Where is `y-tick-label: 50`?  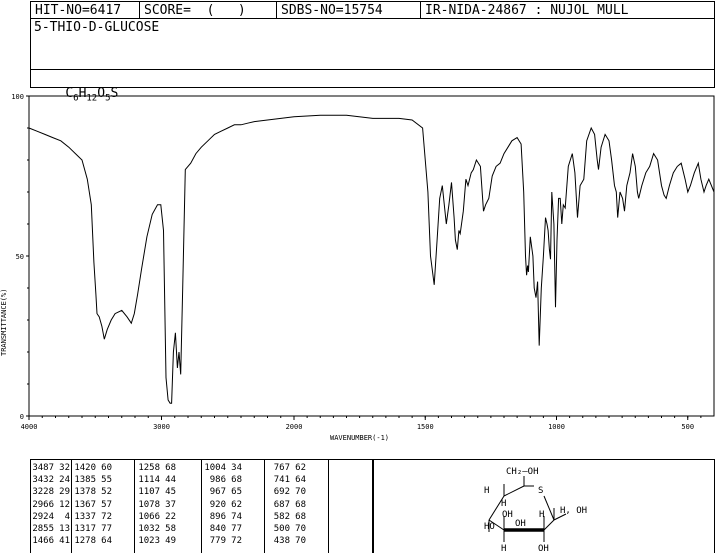
y-tick-label: 50 is located at coordinates (20, 257).